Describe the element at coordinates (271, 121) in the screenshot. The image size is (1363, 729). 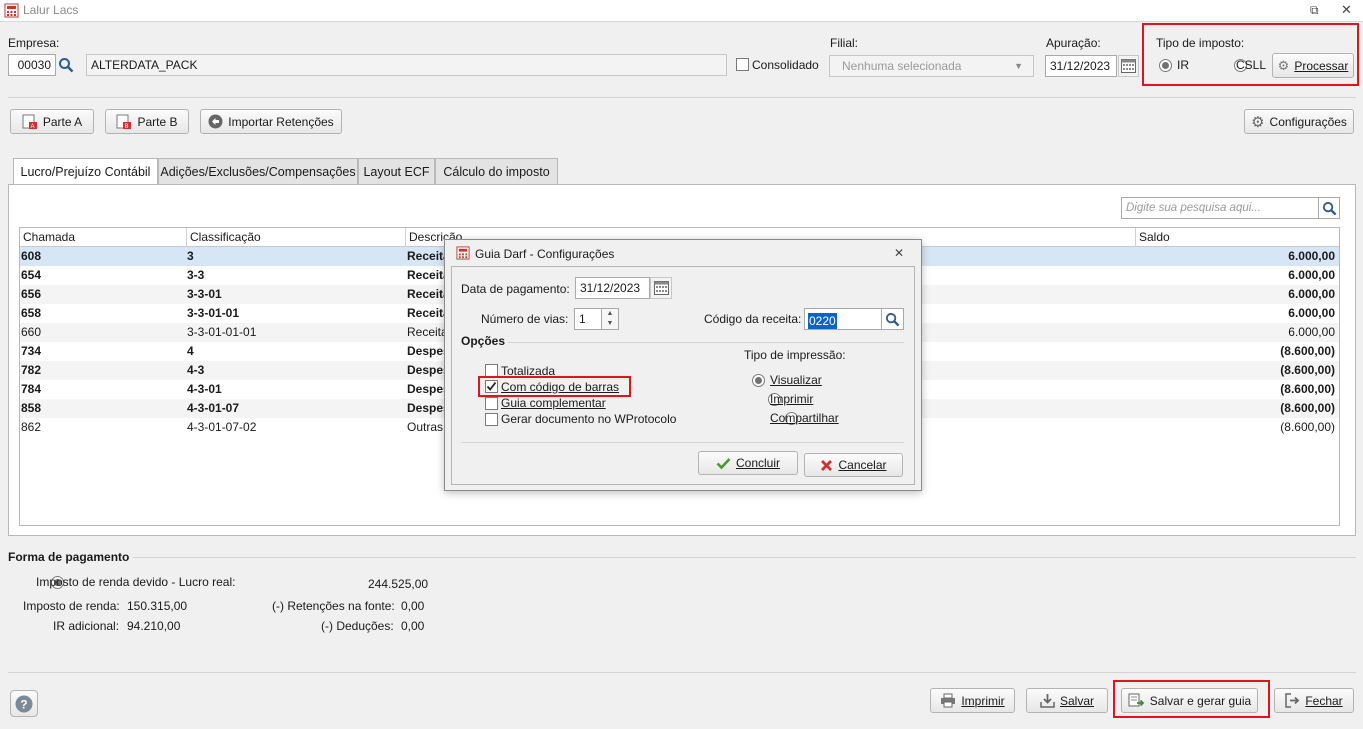
I see `importar-retencoes-button: Importar Retenções` at that location.